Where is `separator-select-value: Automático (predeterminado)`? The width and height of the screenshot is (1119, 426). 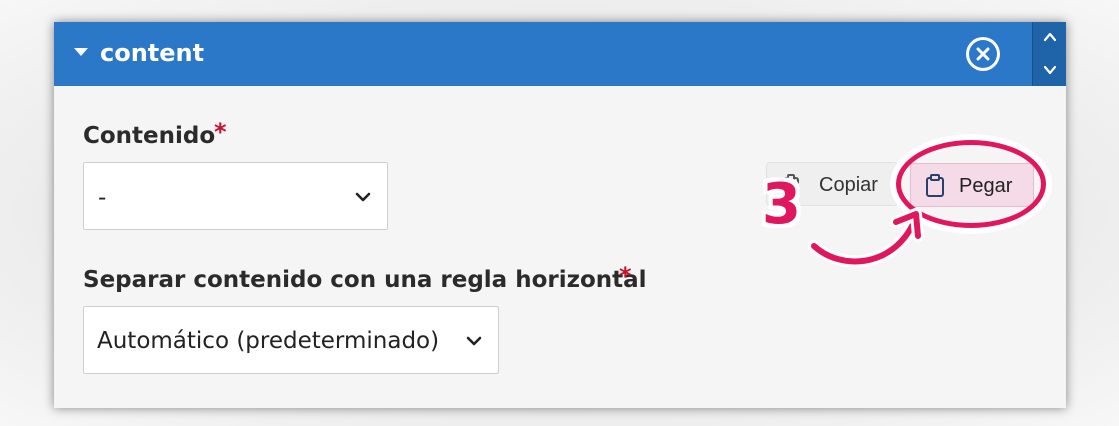 separator-select-value: Automático (predeterminado) is located at coordinates (268, 341).